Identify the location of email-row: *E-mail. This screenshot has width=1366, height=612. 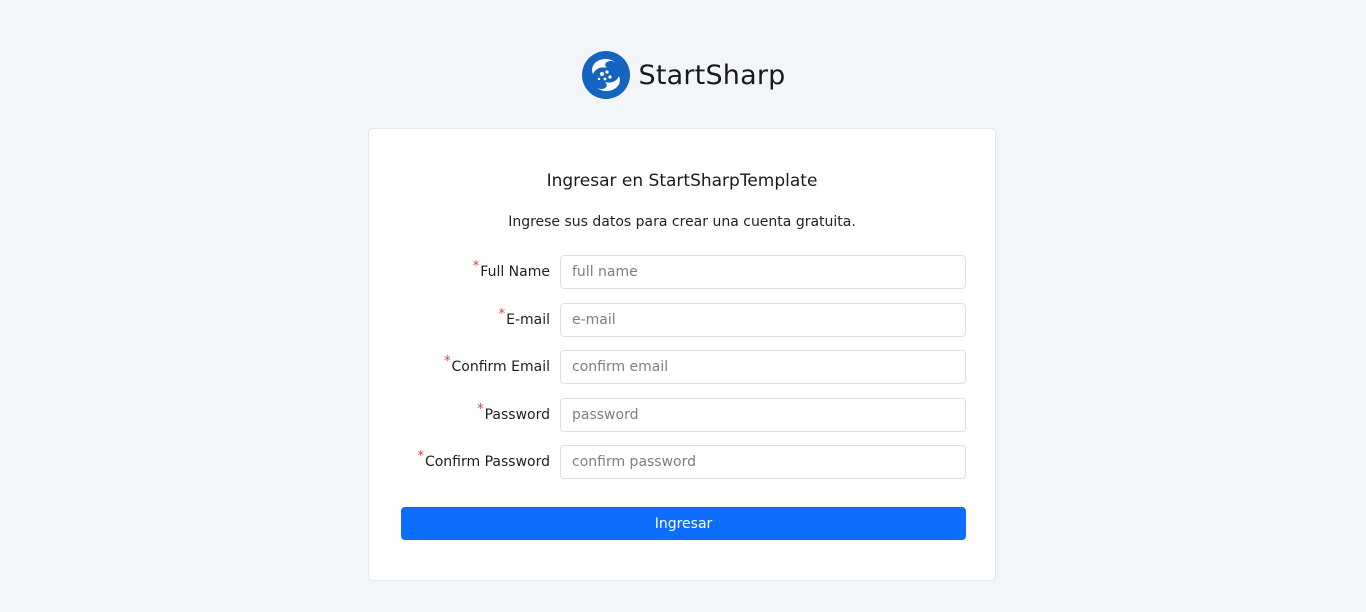
(682, 320).